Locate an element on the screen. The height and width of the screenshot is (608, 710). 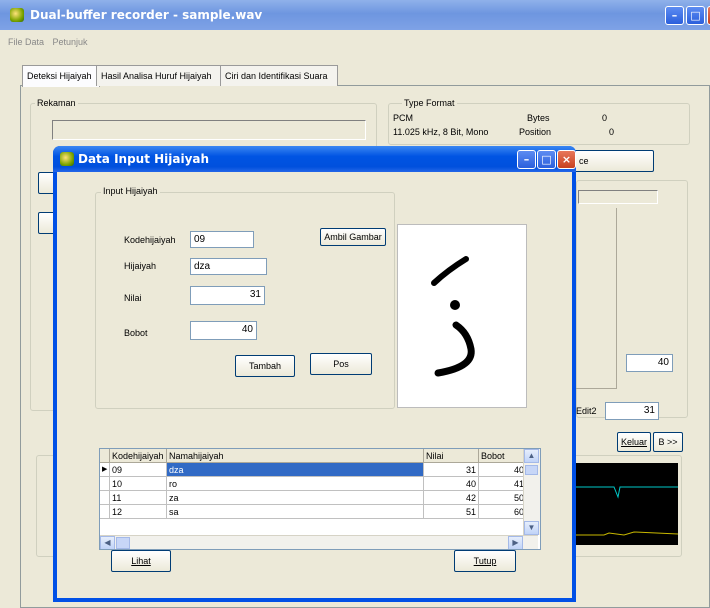
table-cell: 42 is located at coordinates (451, 498).